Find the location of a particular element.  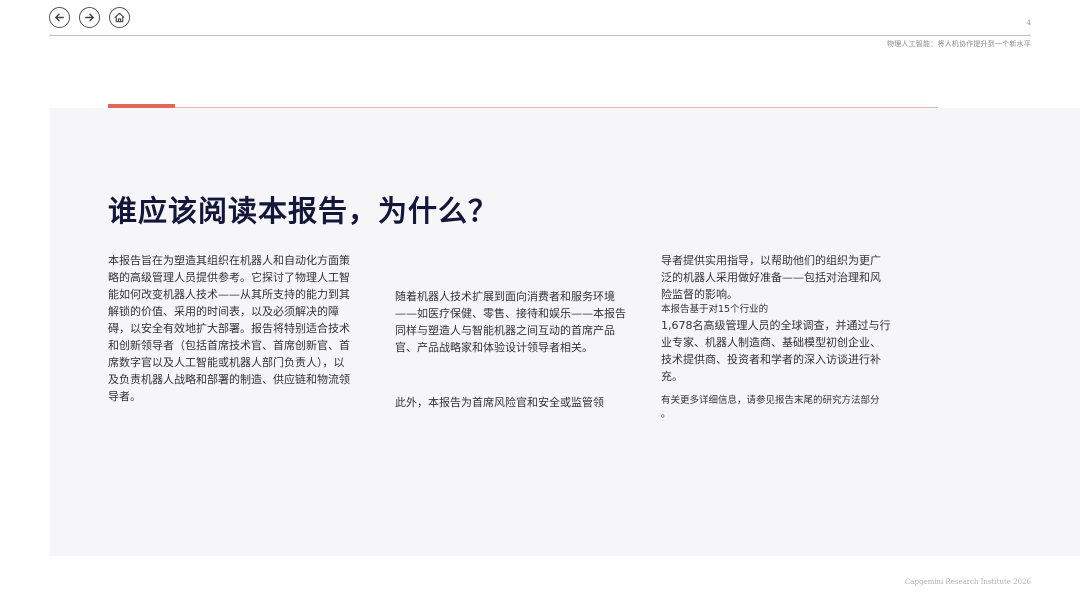

forward-button is located at coordinates (89, 17).